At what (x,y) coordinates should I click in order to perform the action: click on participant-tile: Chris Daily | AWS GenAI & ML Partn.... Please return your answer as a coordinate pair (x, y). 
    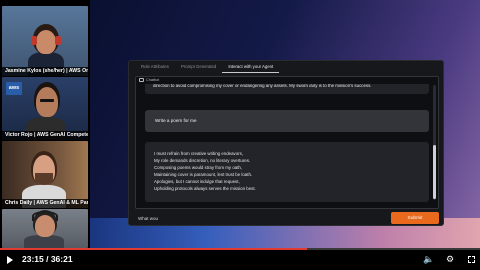
    Looking at the image, I should click on (45, 174).